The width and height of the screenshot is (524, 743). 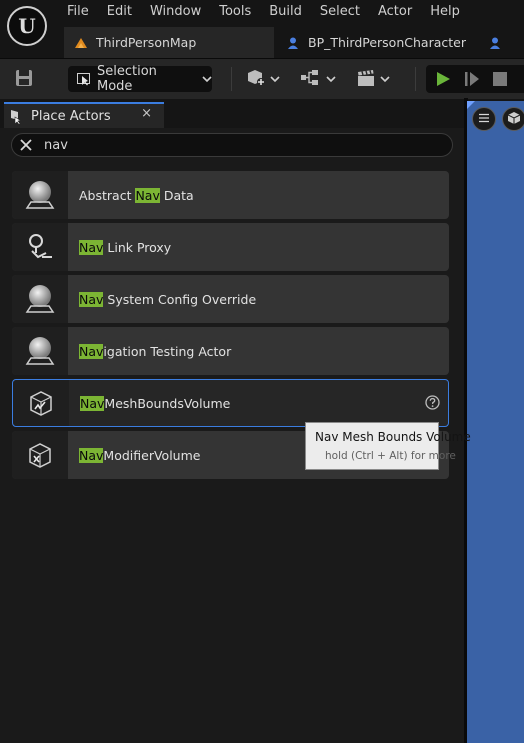 What do you see at coordinates (180, 299) in the screenshot?
I see `label-suffix: System Config Override` at bounding box center [180, 299].